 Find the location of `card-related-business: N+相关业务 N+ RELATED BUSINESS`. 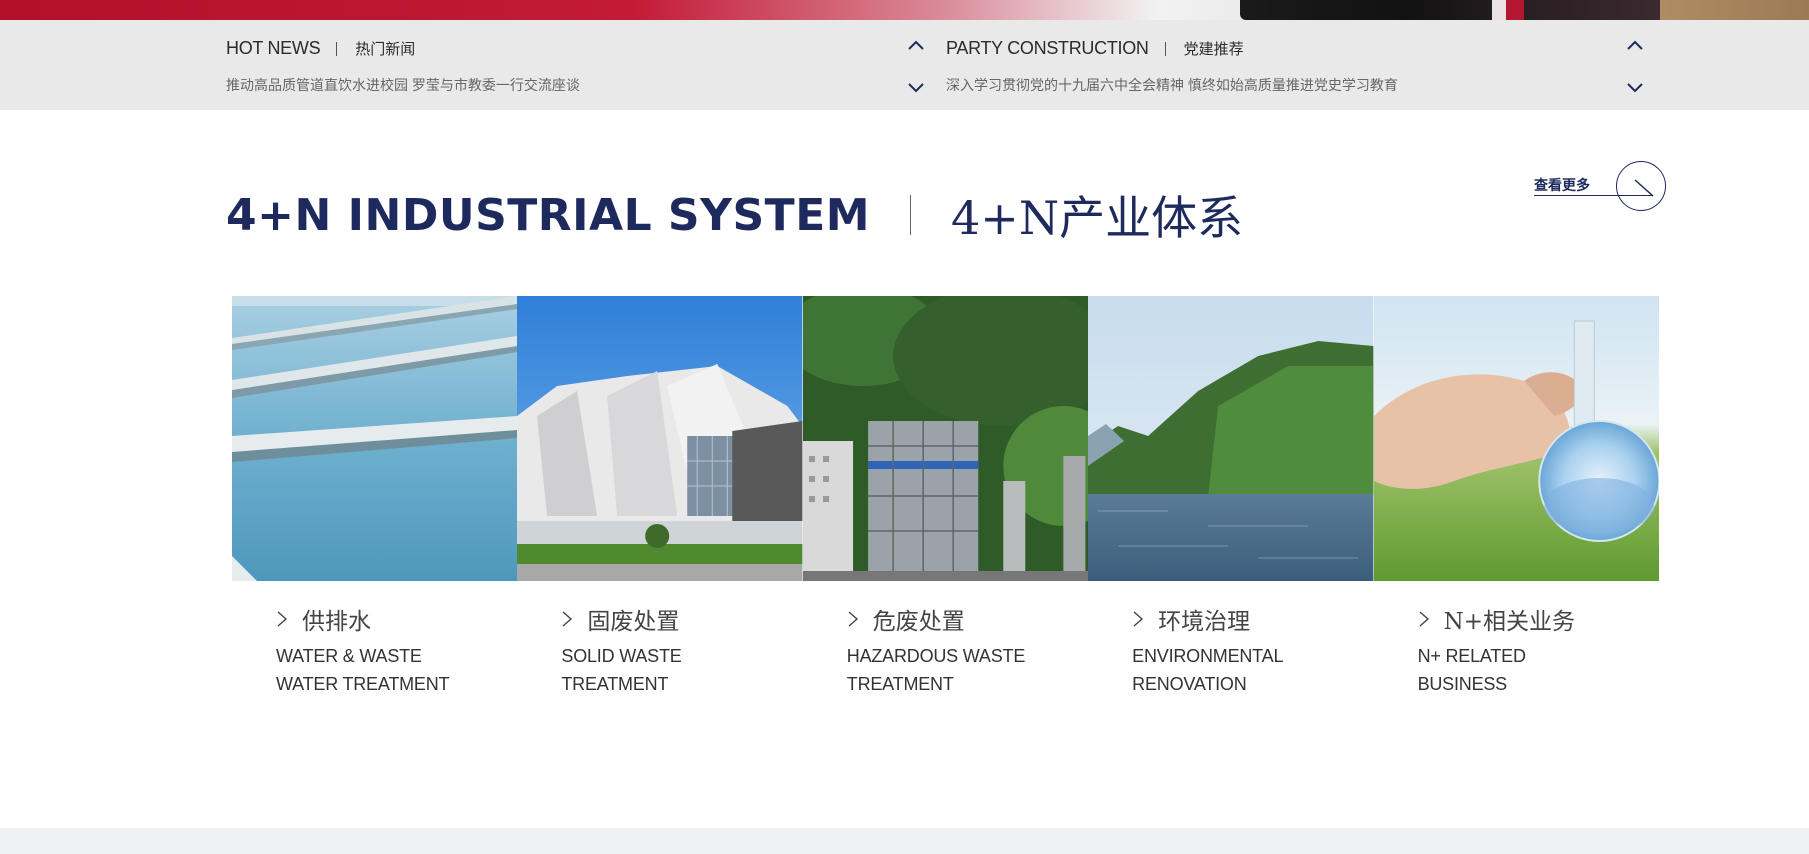

card-related-business: N+相关业务 N+ RELATED BUSINESS is located at coordinates (1516, 506).